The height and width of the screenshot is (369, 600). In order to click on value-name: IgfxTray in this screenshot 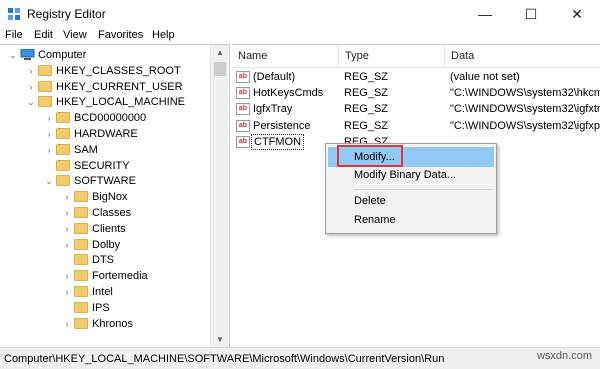, I will do `click(273, 109)`.